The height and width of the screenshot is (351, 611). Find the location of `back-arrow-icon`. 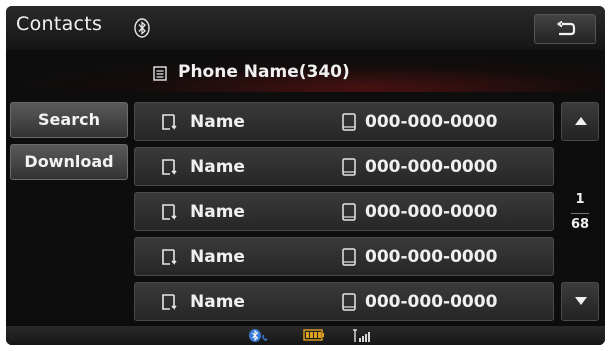

back-arrow-icon is located at coordinates (566, 28).